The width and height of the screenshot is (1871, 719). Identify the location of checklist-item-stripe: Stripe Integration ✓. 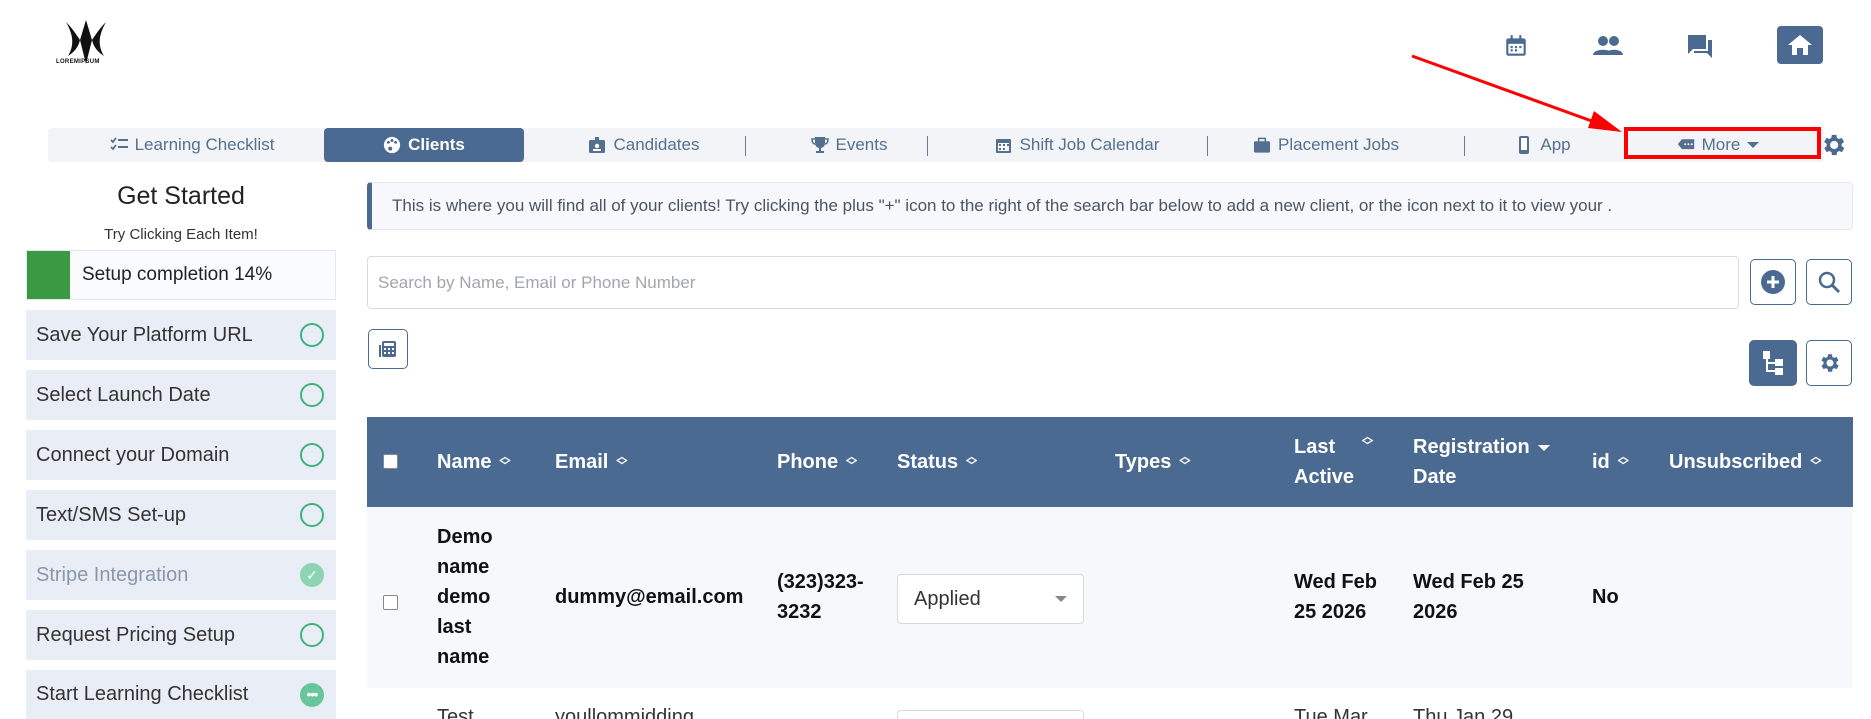
(181, 575).